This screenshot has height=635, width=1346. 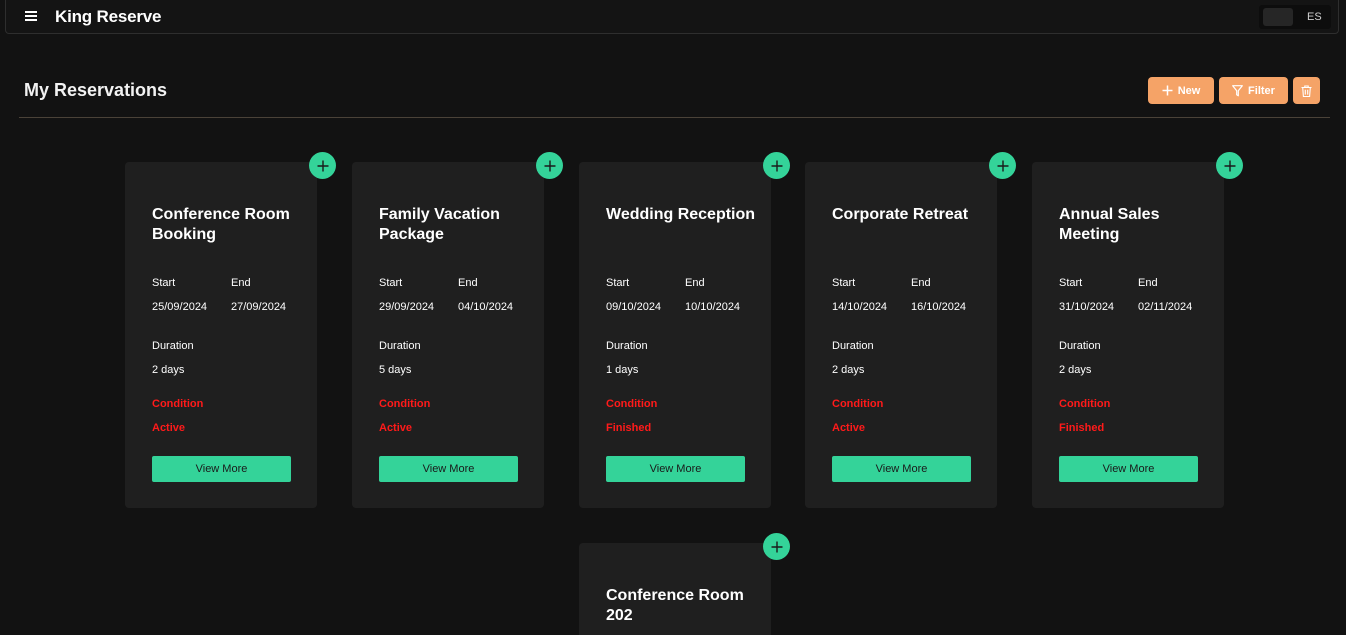 What do you see at coordinates (634, 307) in the screenshot?
I see `start-date: 09/10/2024` at bounding box center [634, 307].